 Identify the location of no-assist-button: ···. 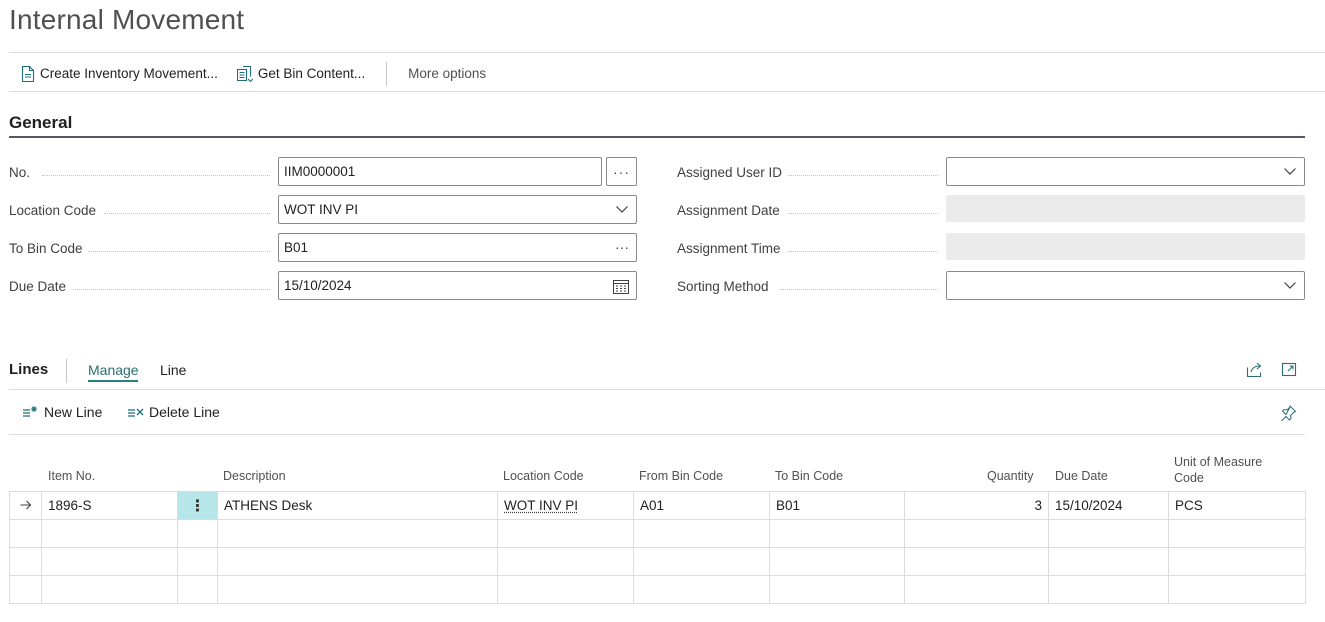
(621, 171).